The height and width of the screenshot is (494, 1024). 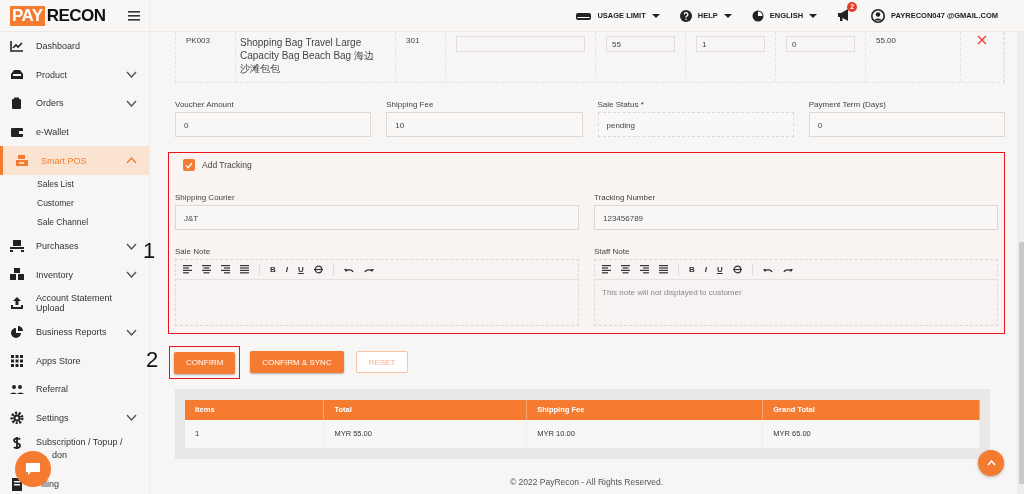 What do you see at coordinates (17, 361) in the screenshot?
I see `grid-icon` at bounding box center [17, 361].